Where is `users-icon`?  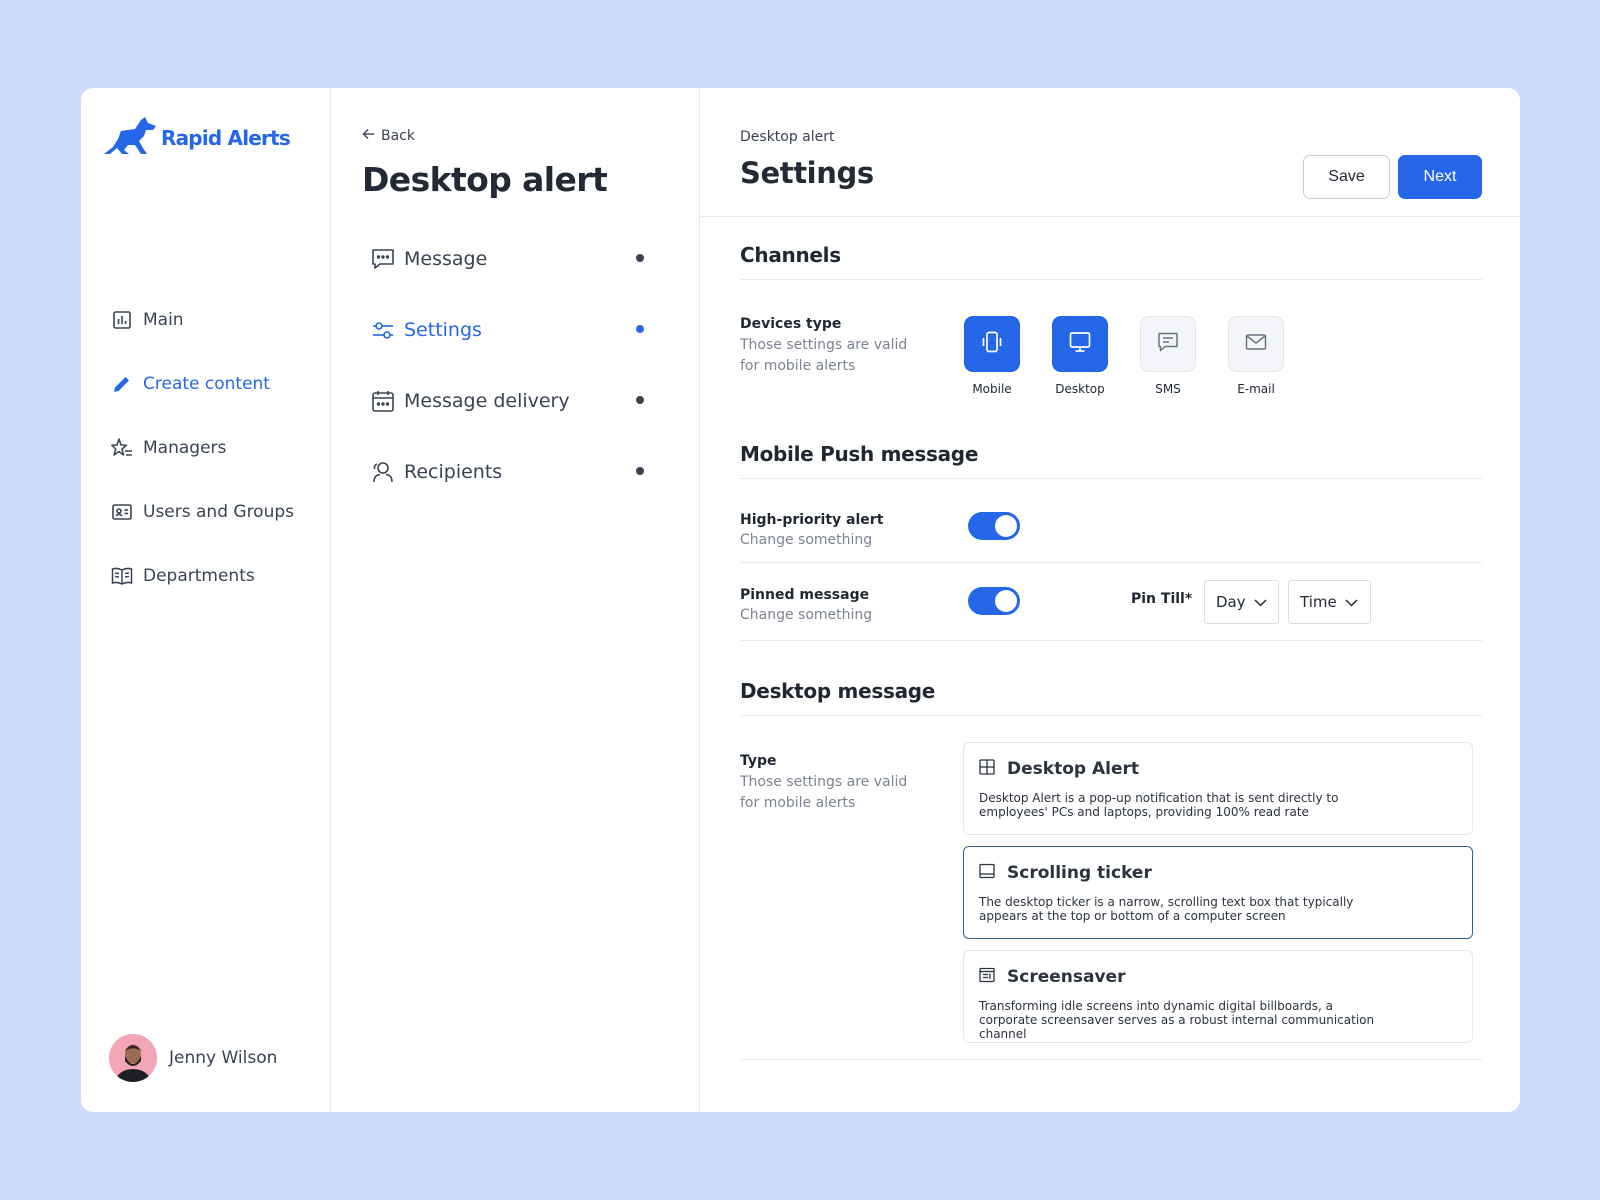 users-icon is located at coordinates (383, 472).